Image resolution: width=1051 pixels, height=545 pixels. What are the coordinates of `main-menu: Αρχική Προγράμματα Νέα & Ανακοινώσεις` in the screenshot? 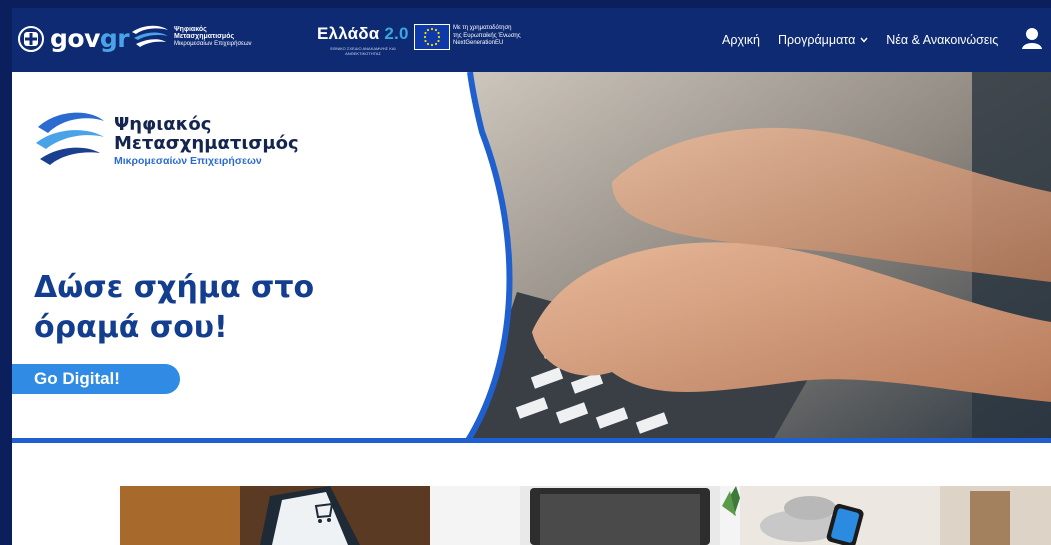 It's located at (860, 40).